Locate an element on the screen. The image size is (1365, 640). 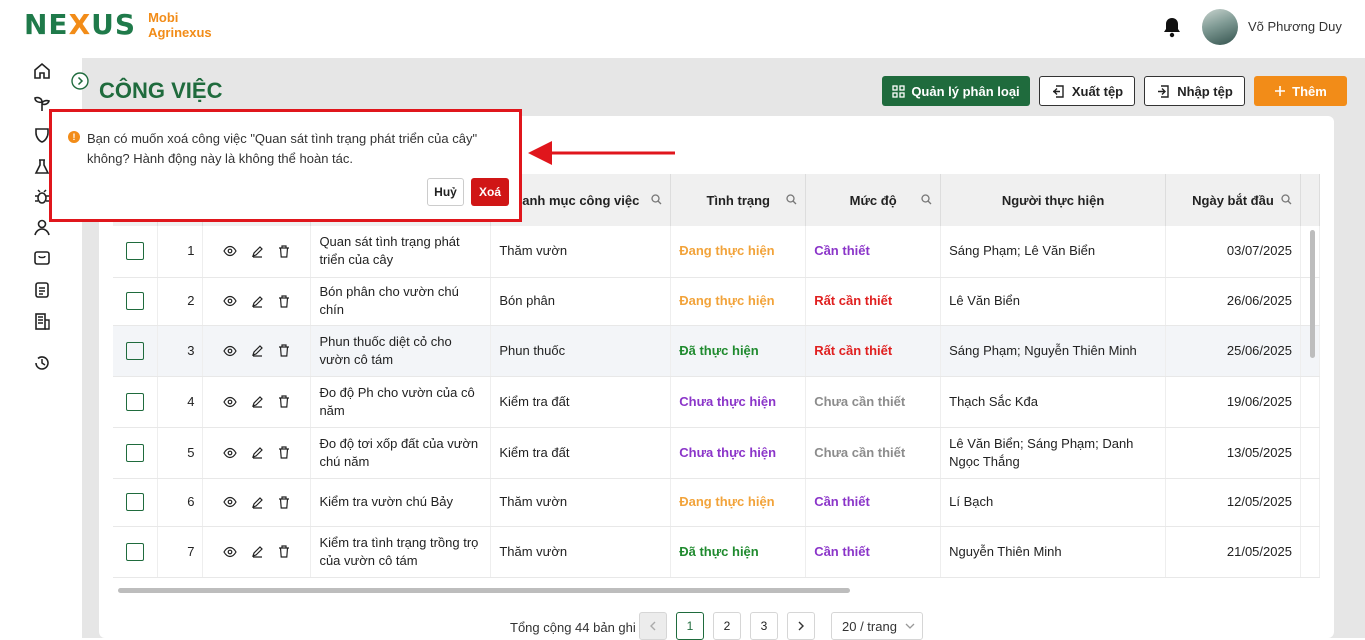
prev-page-button is located at coordinates (653, 626).